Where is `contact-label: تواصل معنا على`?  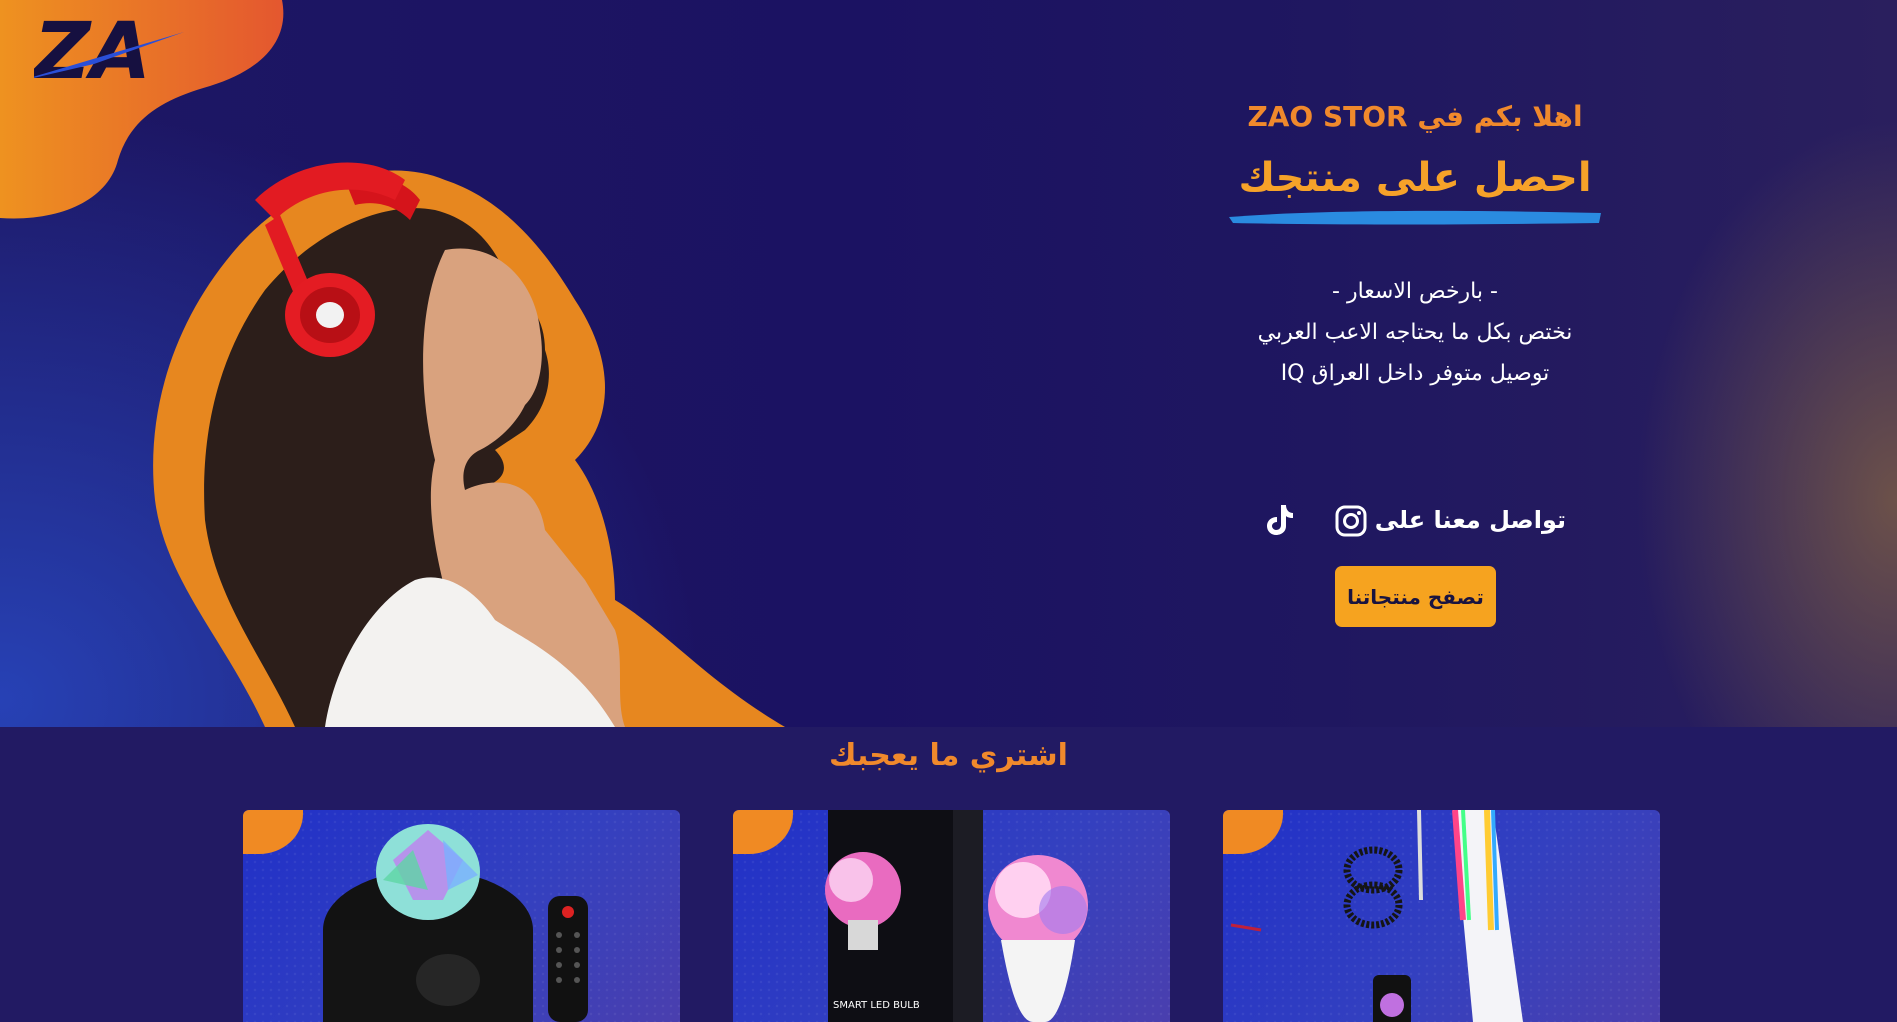 contact-label: تواصل معنا على is located at coordinates (1470, 520).